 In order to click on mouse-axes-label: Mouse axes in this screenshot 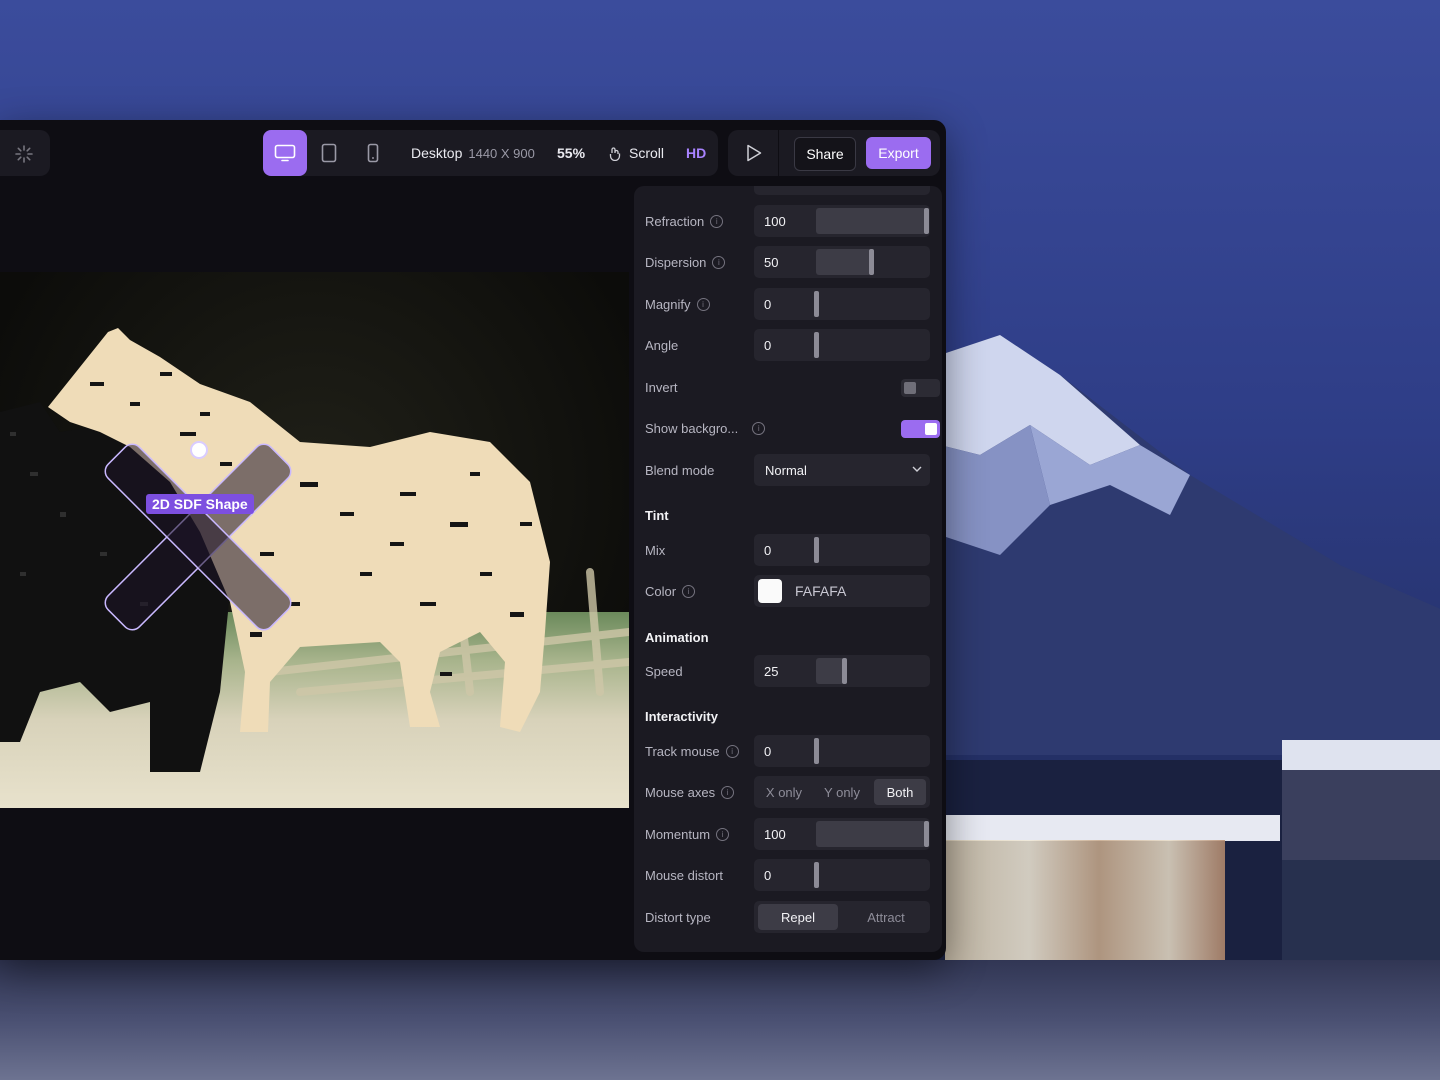, I will do `click(680, 792)`.